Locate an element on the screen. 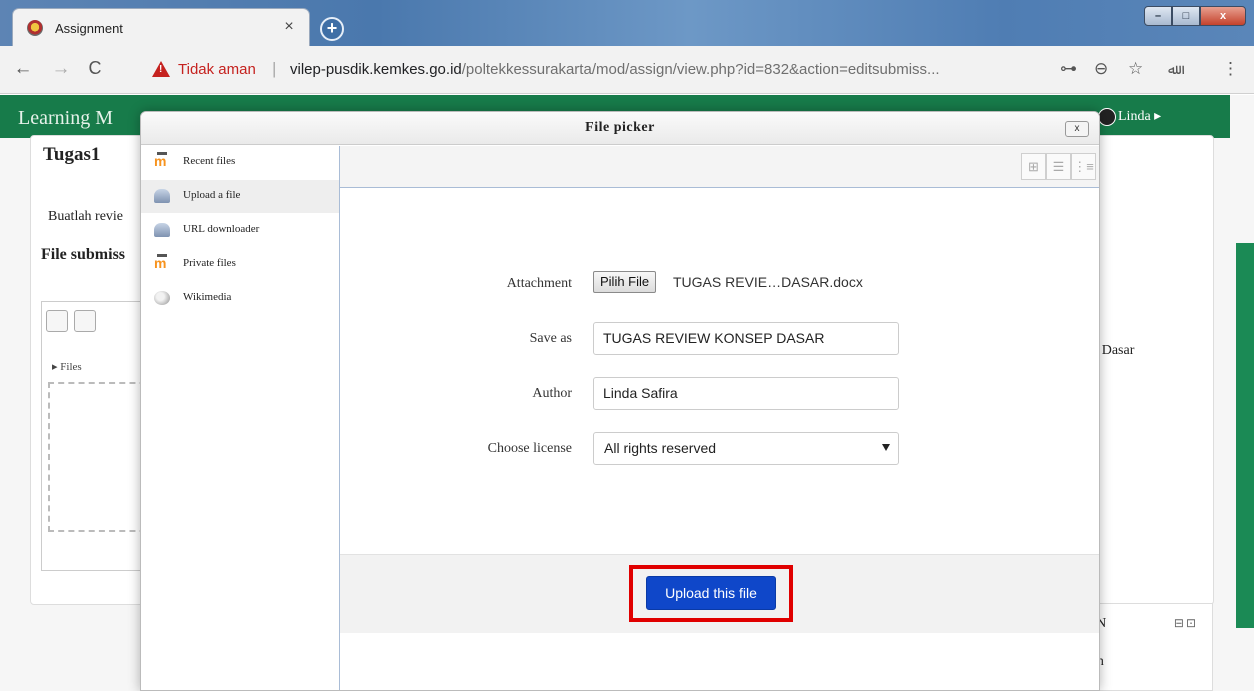 This screenshot has width=1254, height=691. repo-label: Private files is located at coordinates (209, 263).